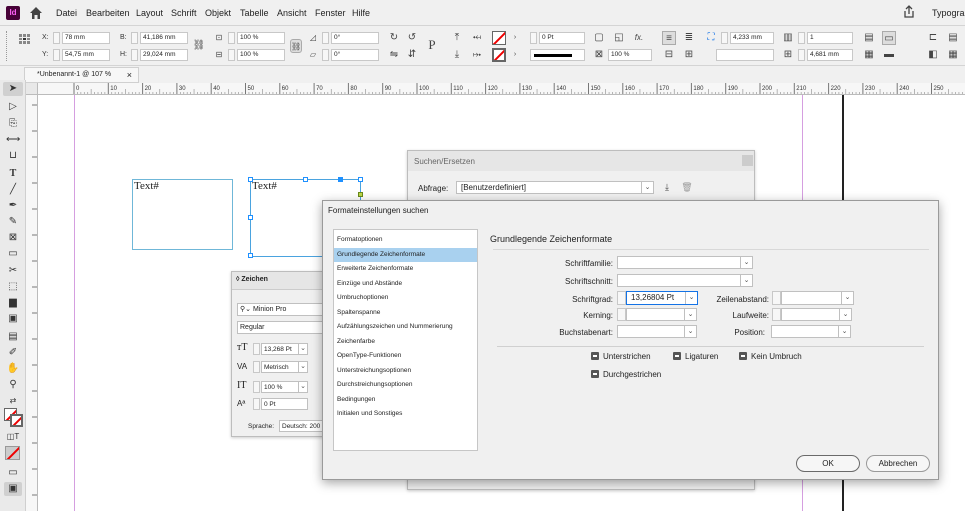 This screenshot has width=965, height=511. I want to click on flip-icon: P, so click(432, 45).